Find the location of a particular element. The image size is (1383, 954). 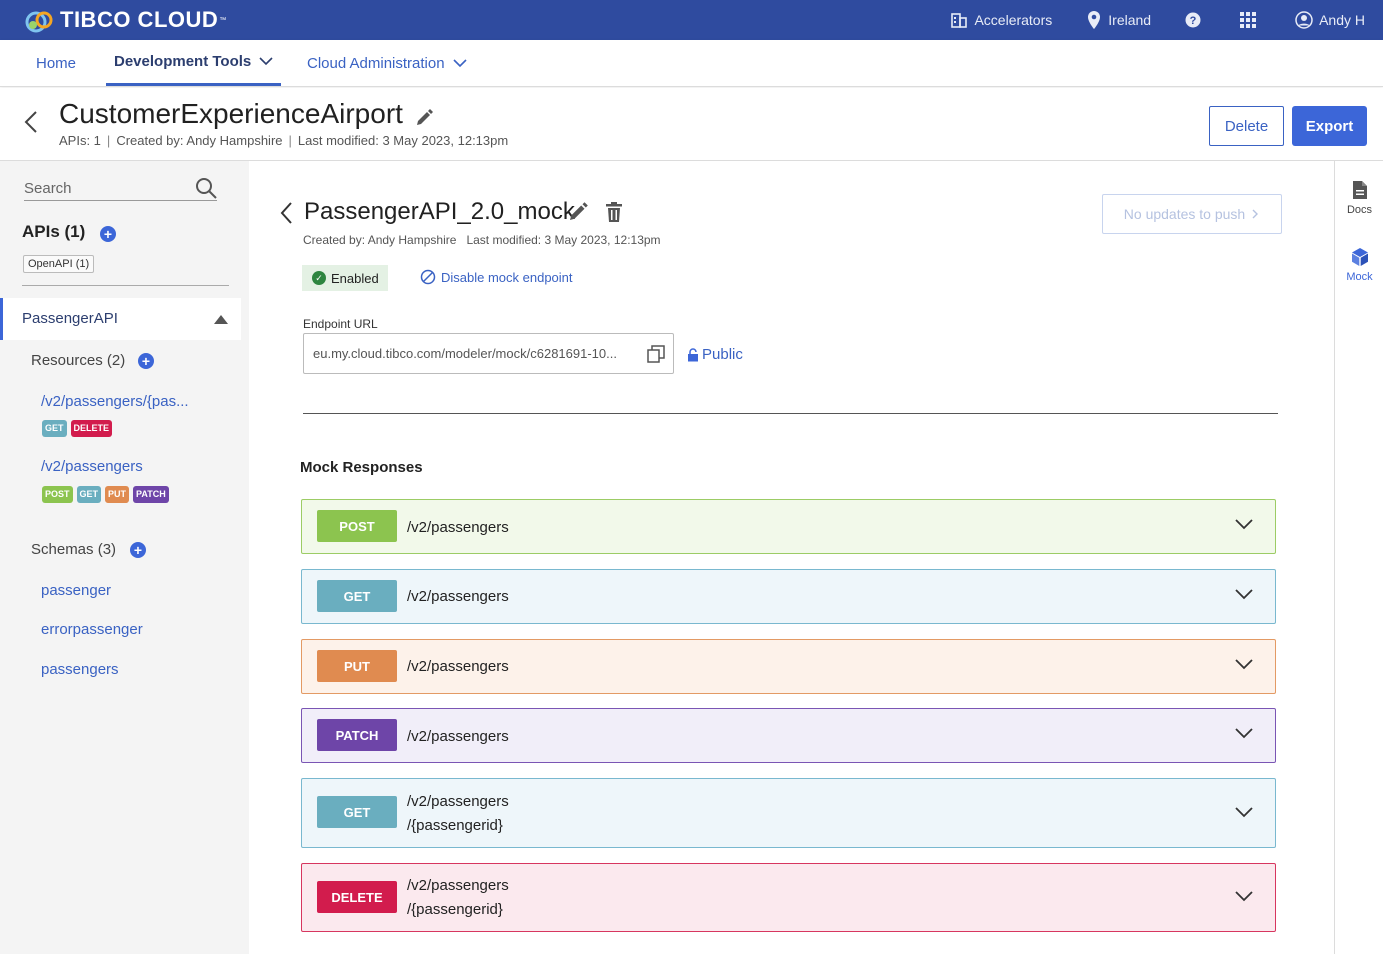

accelerators-link: Accelerators is located at coordinates (1001, 20).